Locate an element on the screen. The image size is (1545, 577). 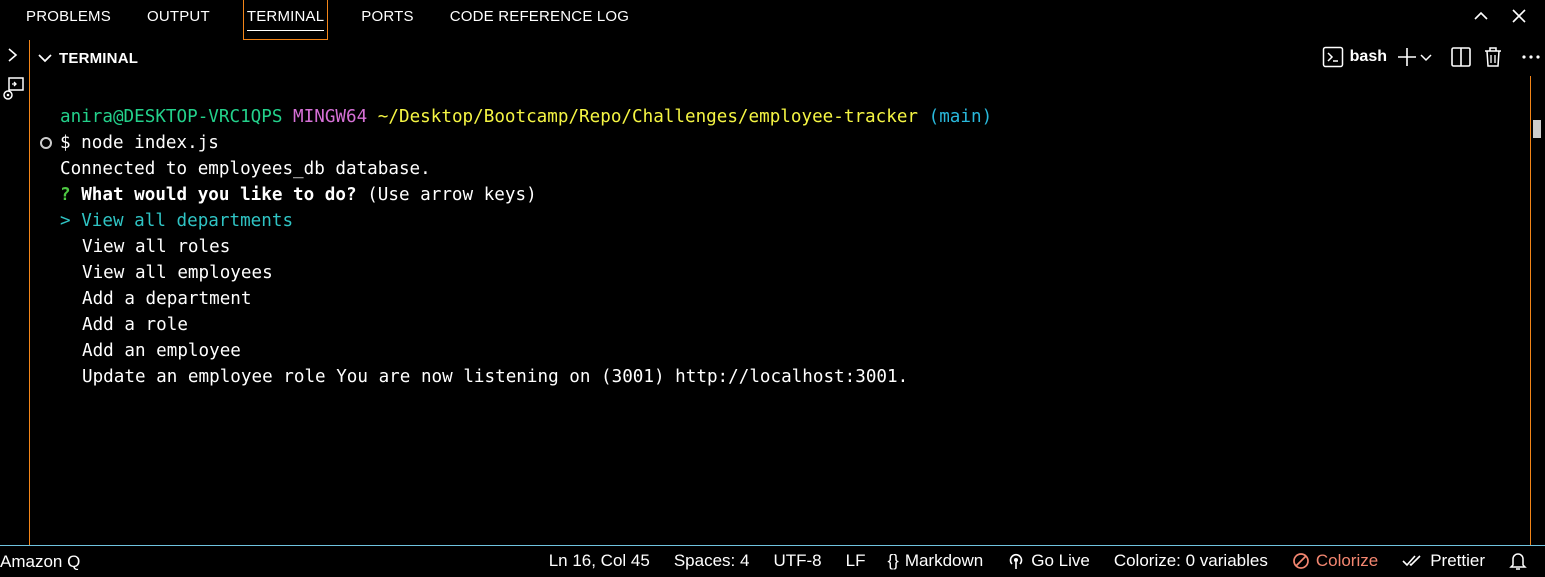
tab-terminal: TERMINAL is located at coordinates (285, 20).